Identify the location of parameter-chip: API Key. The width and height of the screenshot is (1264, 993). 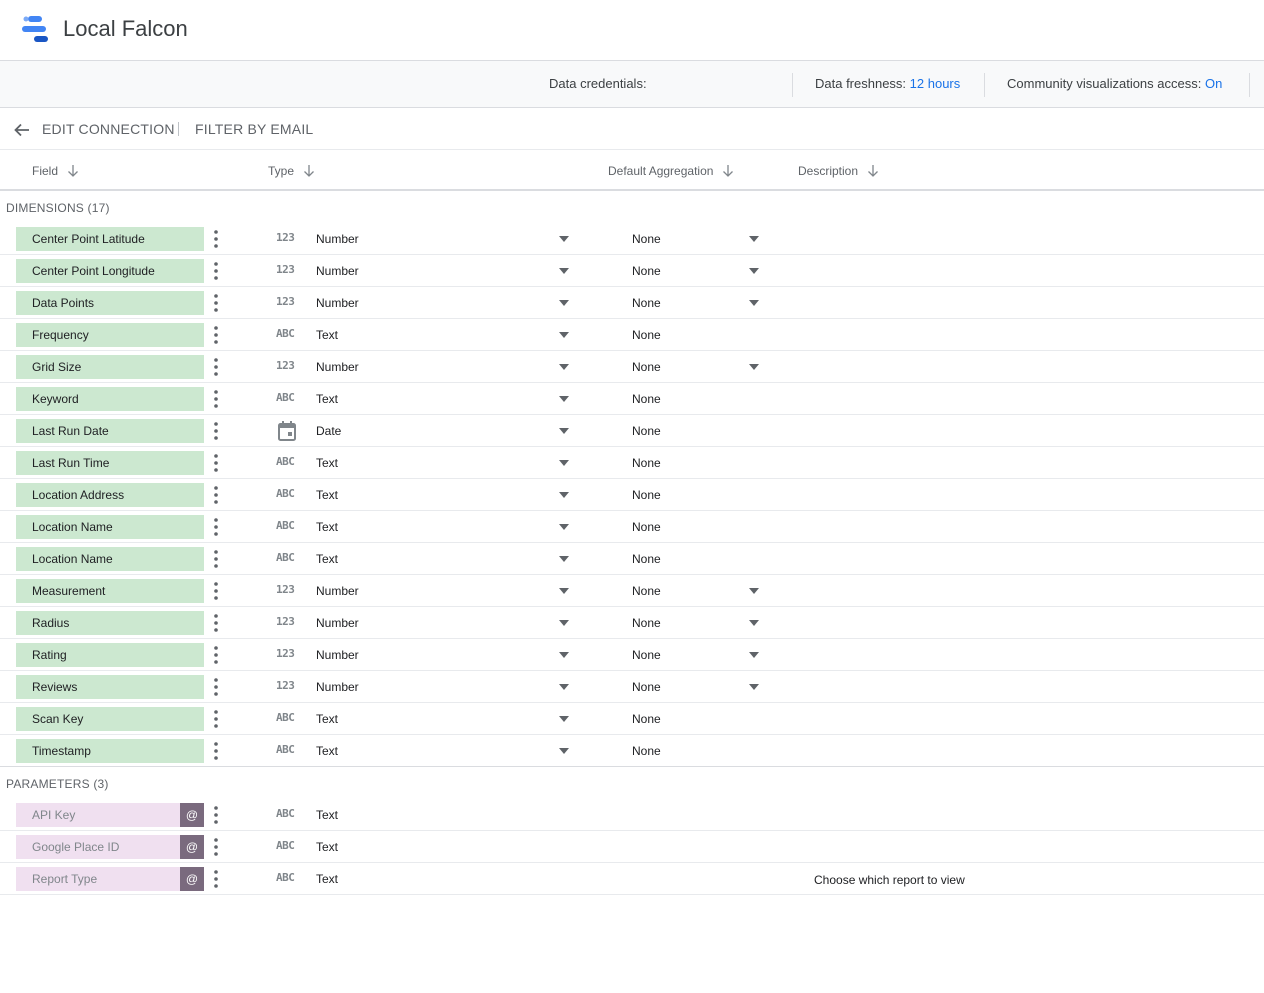
(98, 815).